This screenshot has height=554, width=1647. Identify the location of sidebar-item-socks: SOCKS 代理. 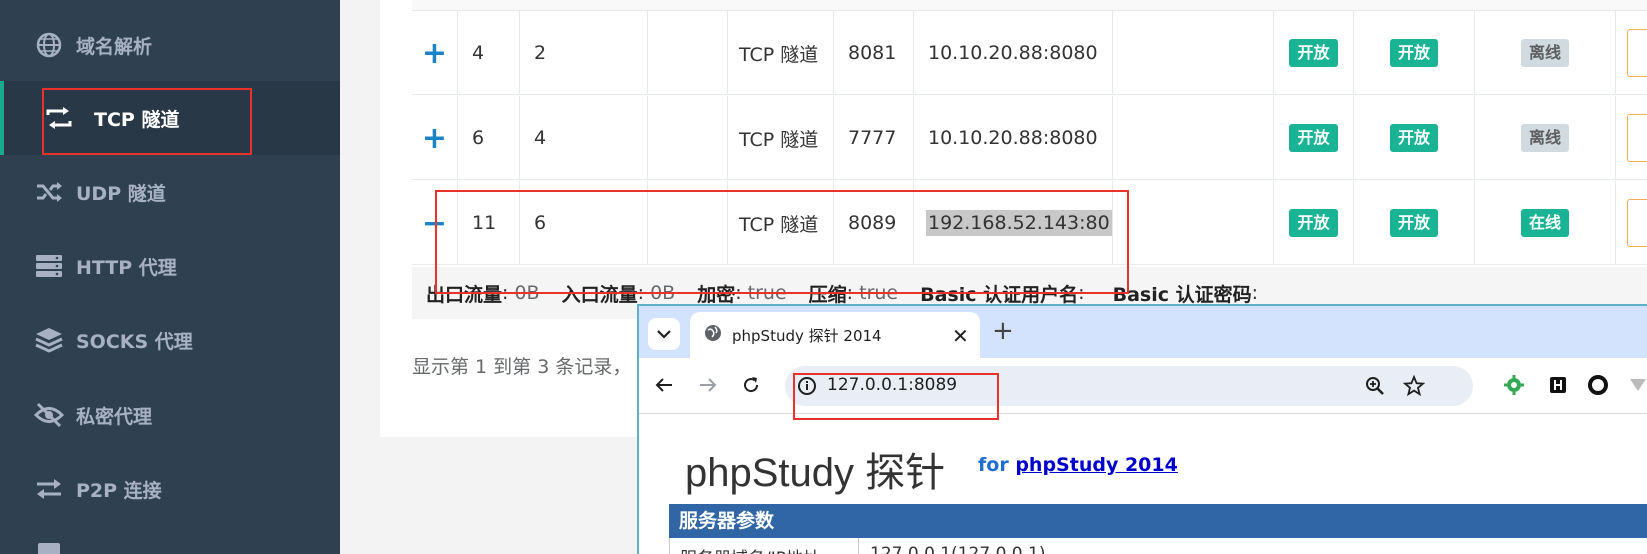
(170, 340).